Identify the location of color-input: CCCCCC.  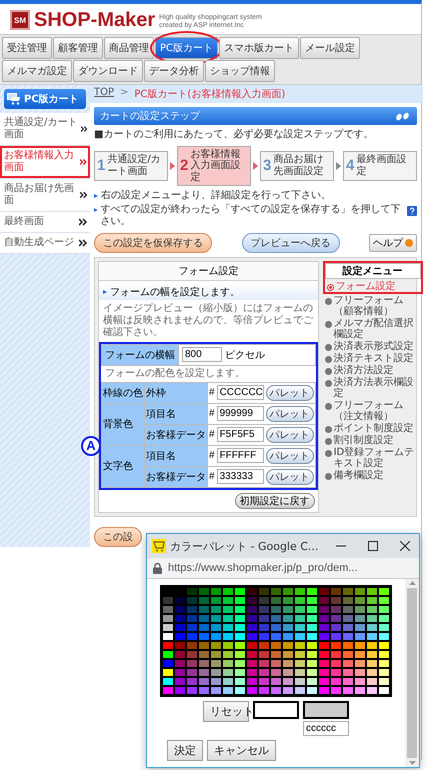
(240, 392).